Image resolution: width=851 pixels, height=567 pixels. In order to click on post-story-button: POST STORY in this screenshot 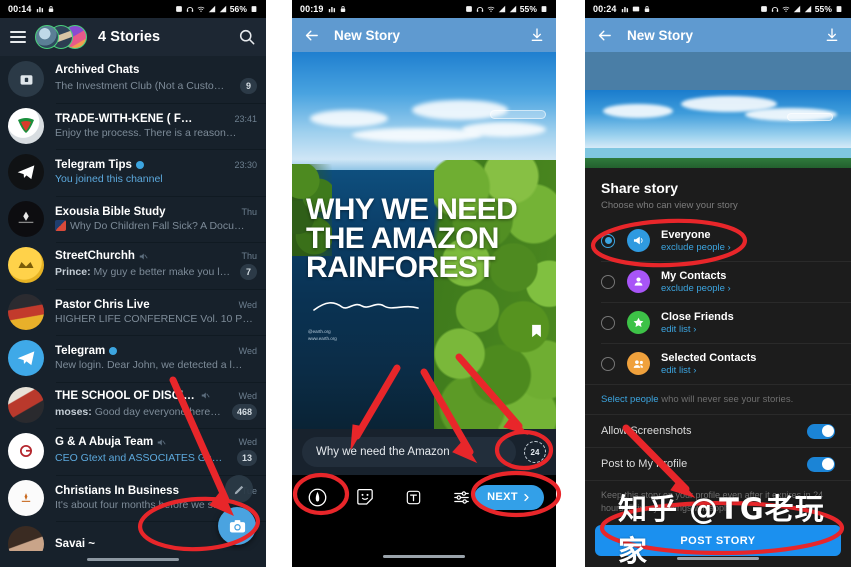, I will do `click(718, 541)`.